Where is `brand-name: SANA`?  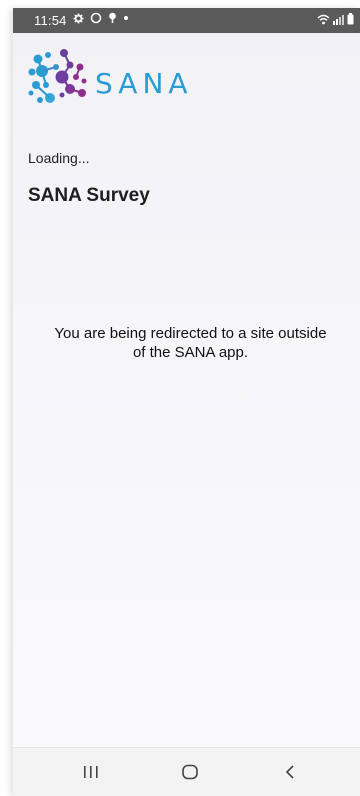
brand-name: SANA is located at coordinates (144, 83).